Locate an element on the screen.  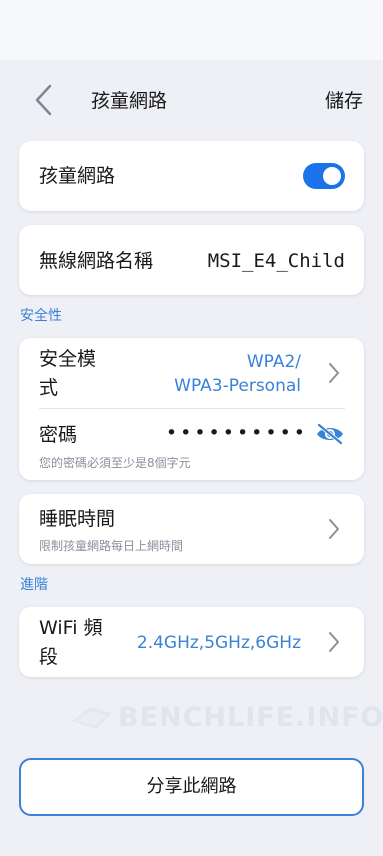
divider is located at coordinates (192, 408).